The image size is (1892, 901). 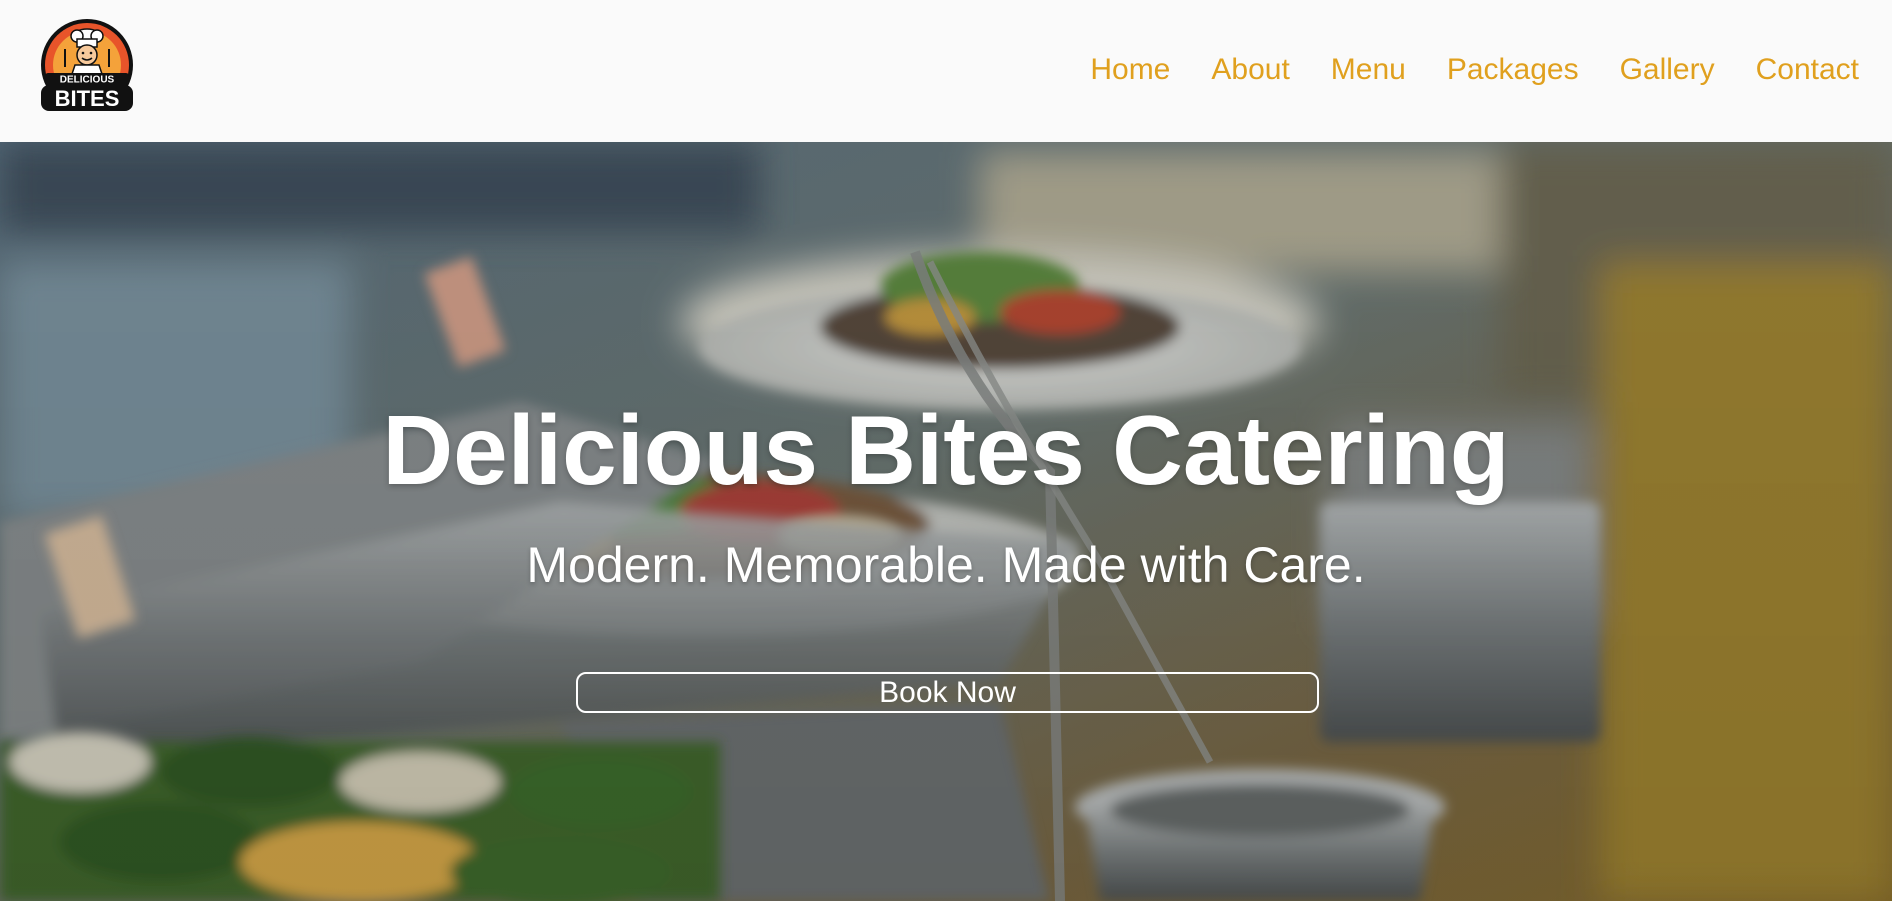 I want to click on hero-title: Delicious Bites Catering, so click(x=946, y=450).